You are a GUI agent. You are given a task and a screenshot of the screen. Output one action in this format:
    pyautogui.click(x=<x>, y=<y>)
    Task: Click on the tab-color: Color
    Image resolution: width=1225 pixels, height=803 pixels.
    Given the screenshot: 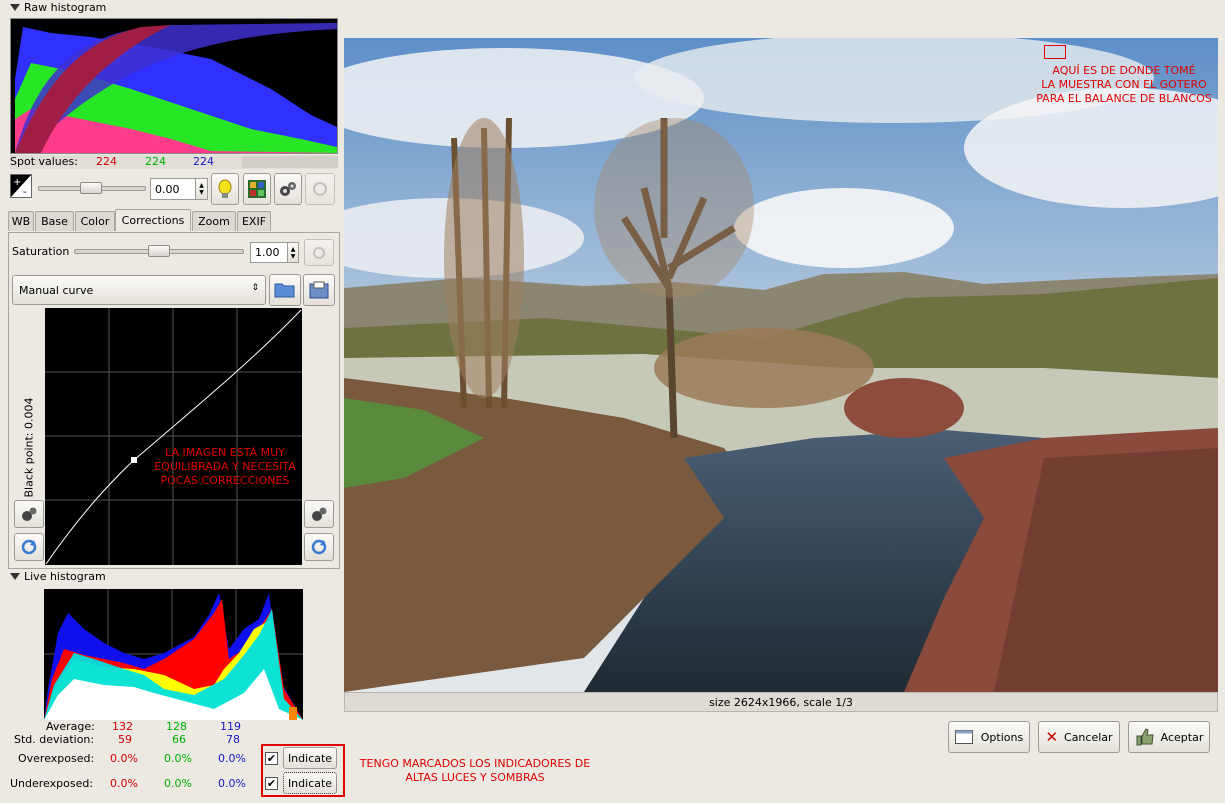 What is the action you would take?
    pyautogui.click(x=95, y=221)
    